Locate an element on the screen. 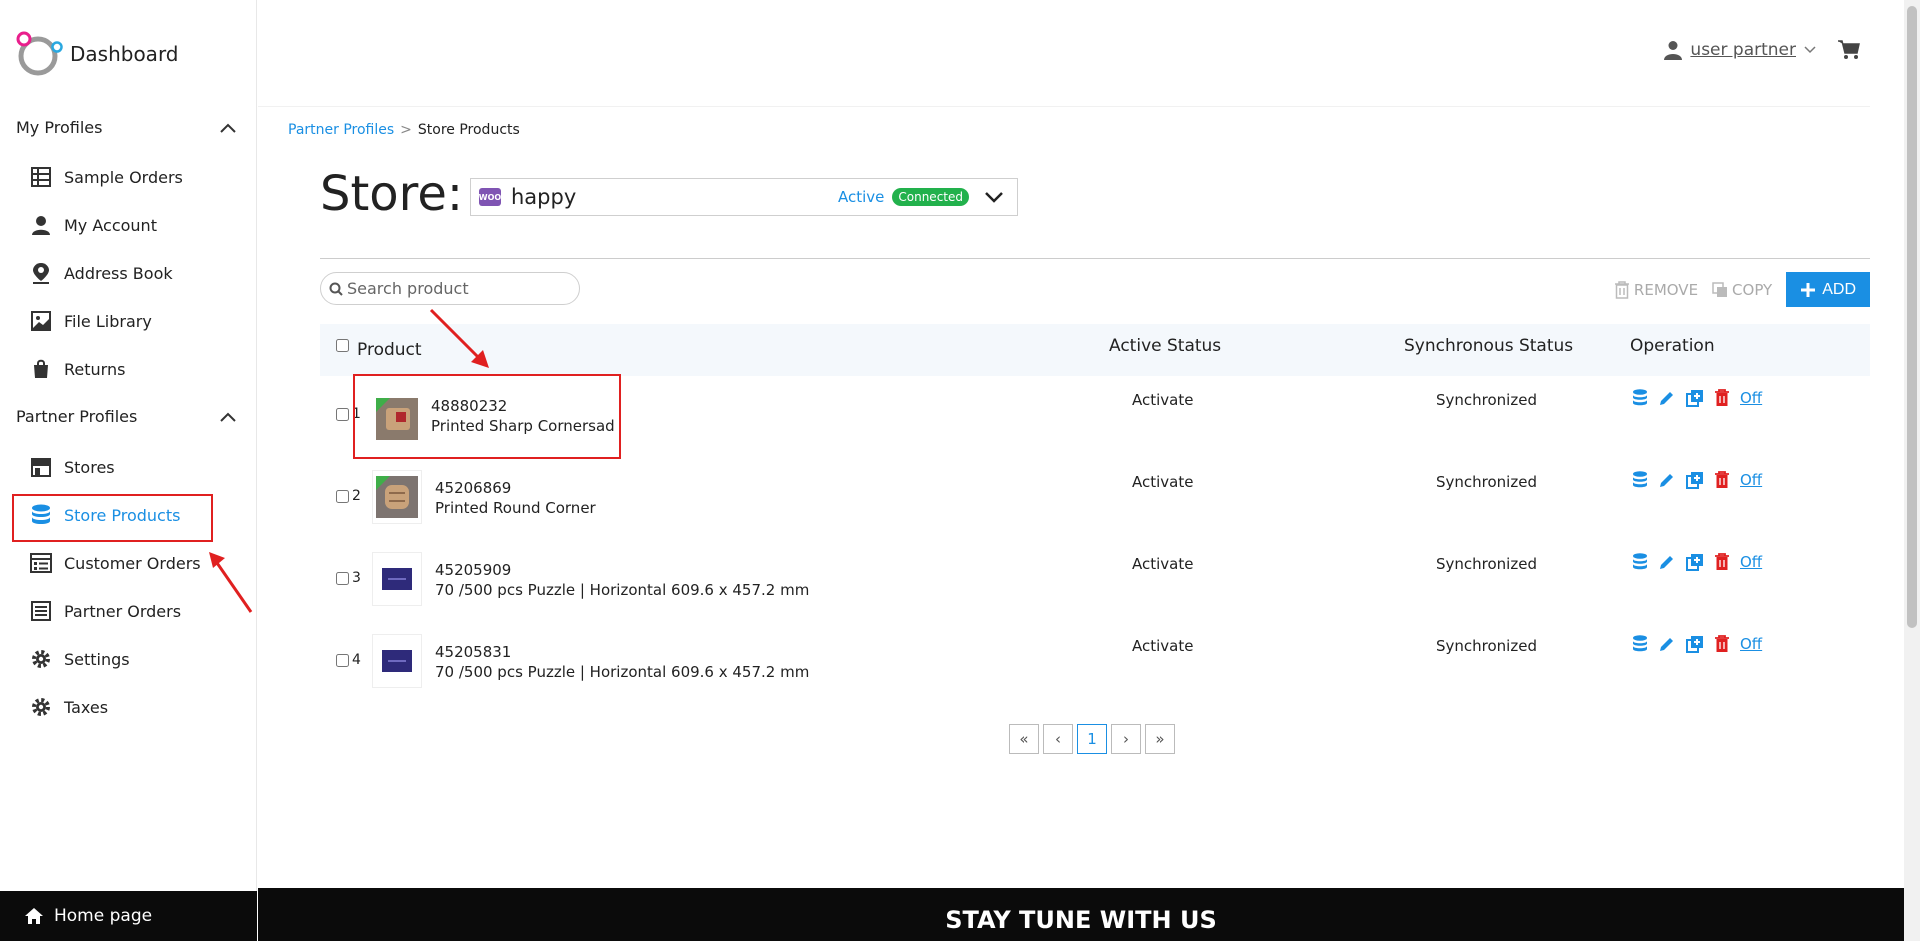 The height and width of the screenshot is (941, 1920). user-icon is located at coordinates (41, 225).